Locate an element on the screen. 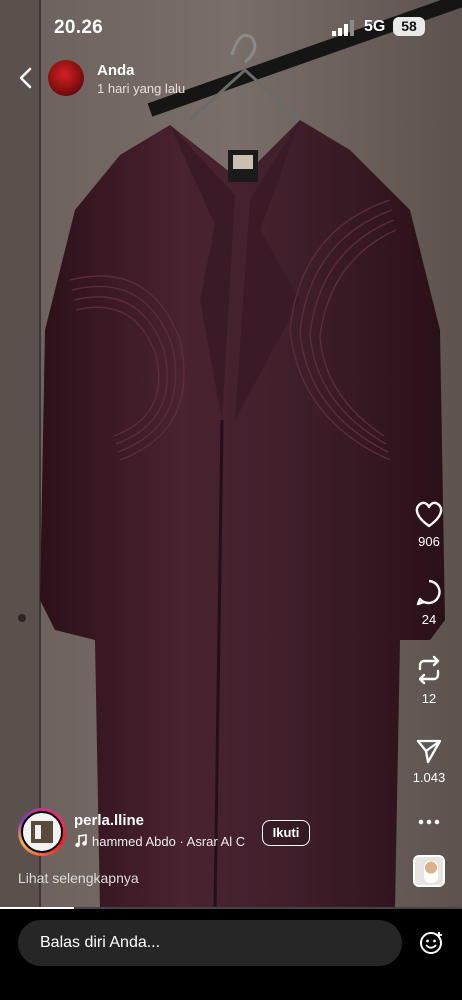  send-icon is located at coordinates (429, 751).